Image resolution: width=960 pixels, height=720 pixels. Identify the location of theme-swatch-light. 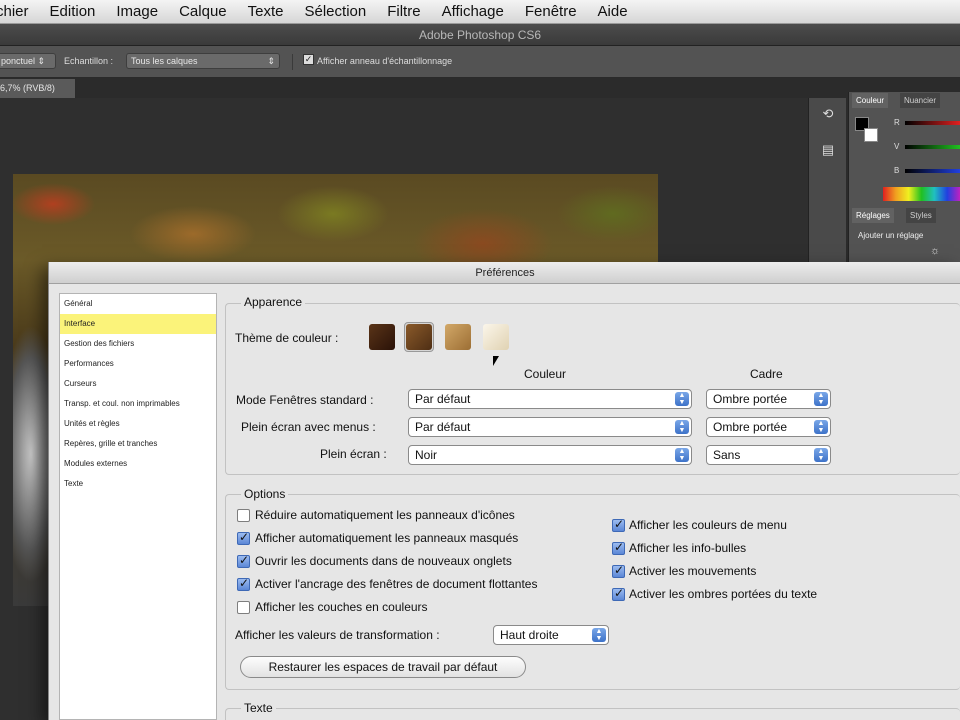
(496, 337).